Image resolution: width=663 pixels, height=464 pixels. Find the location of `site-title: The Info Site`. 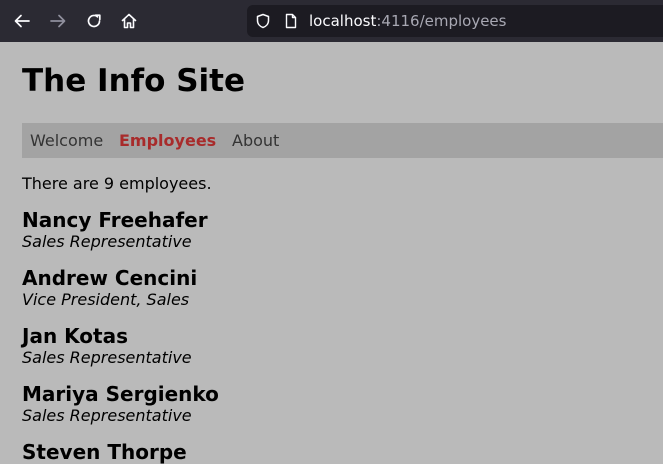

site-title: The Info Site is located at coordinates (134, 81).